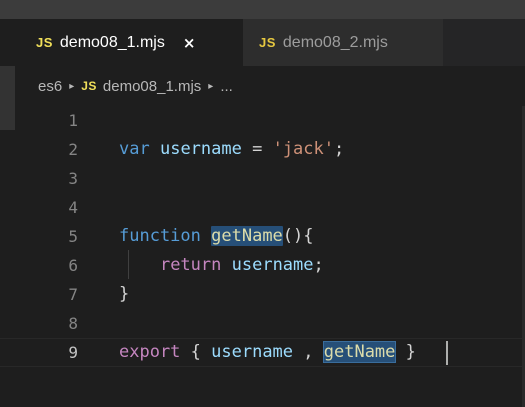 The image size is (525, 407). I want to click on keyword: export, so click(150, 352).